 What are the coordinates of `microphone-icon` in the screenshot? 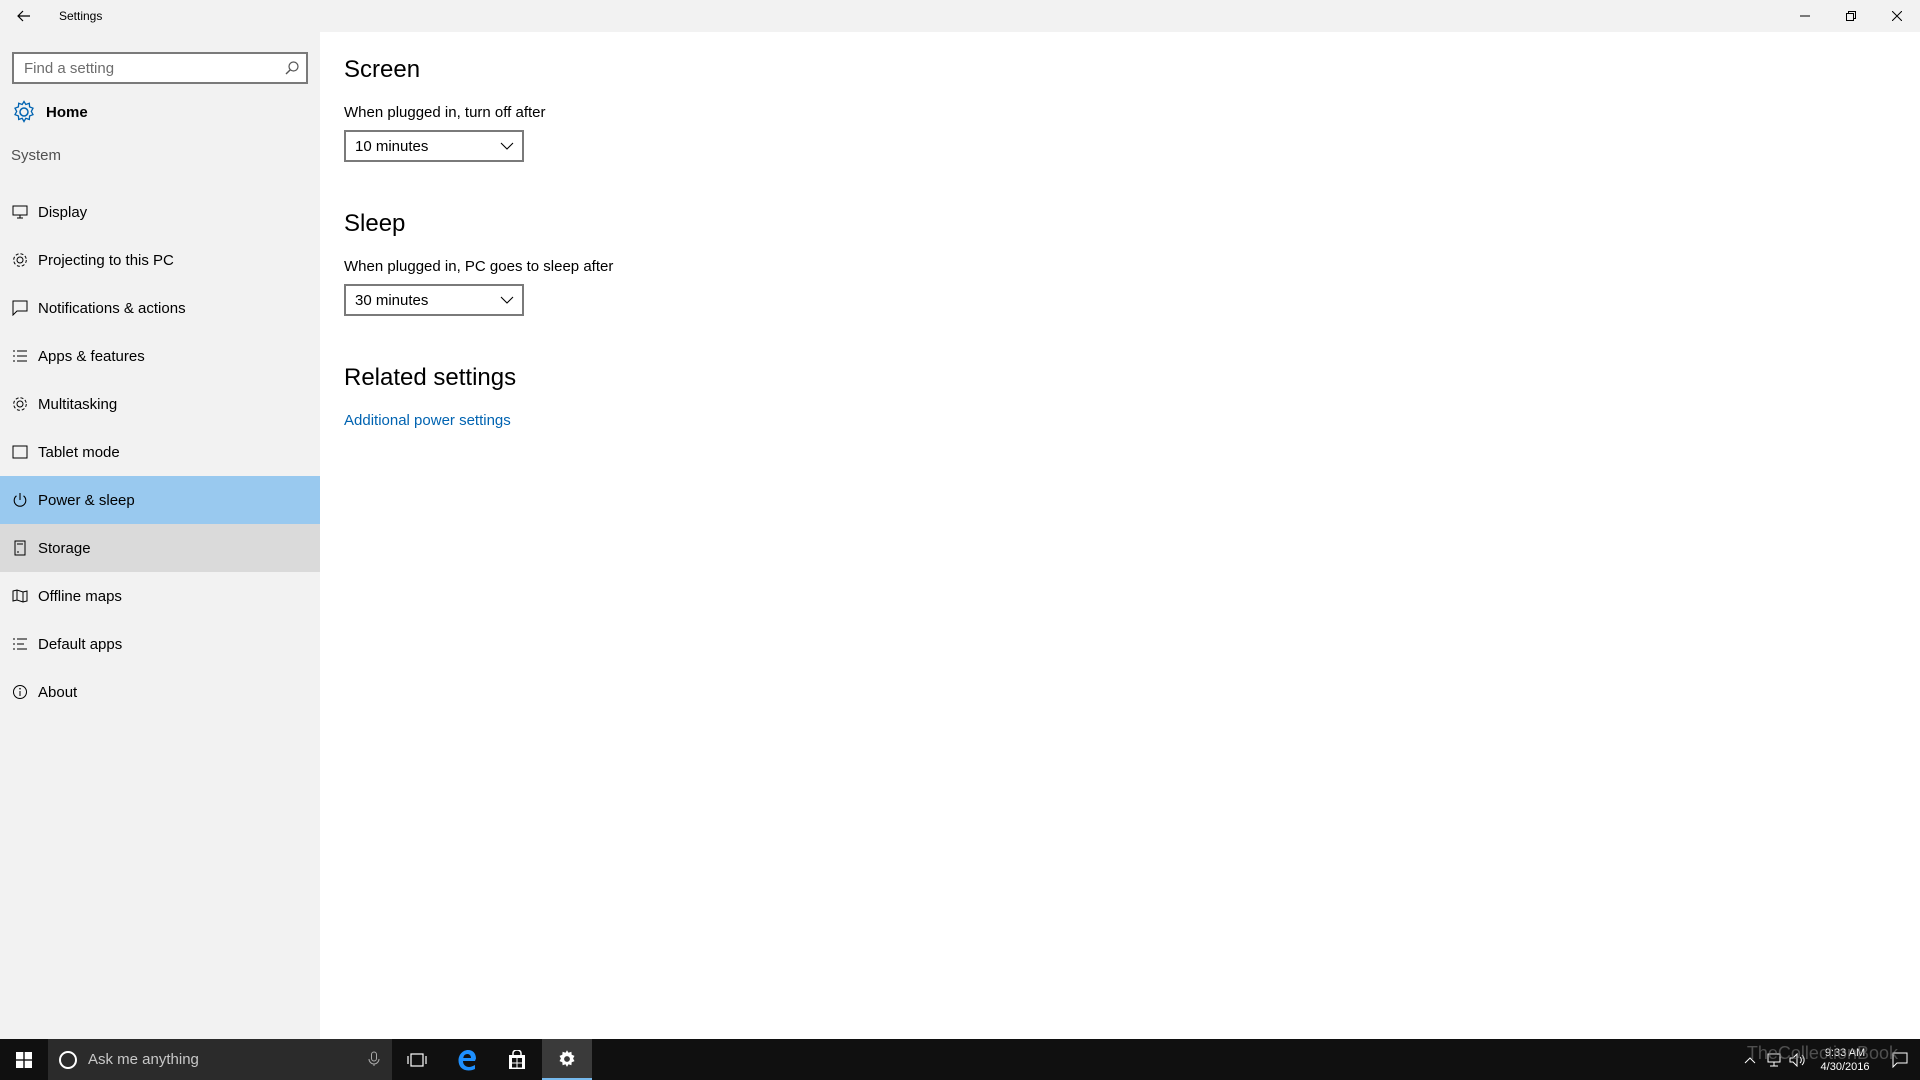 It's located at (374, 1059).